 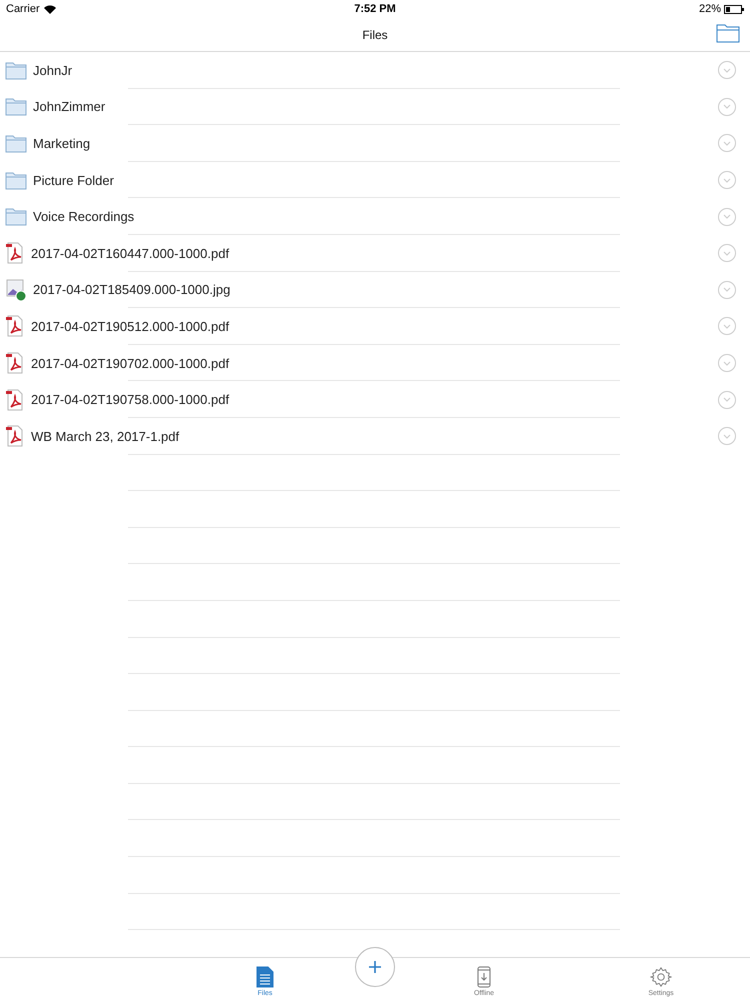 I want to click on file-name: Picture Folder, so click(x=375, y=180).